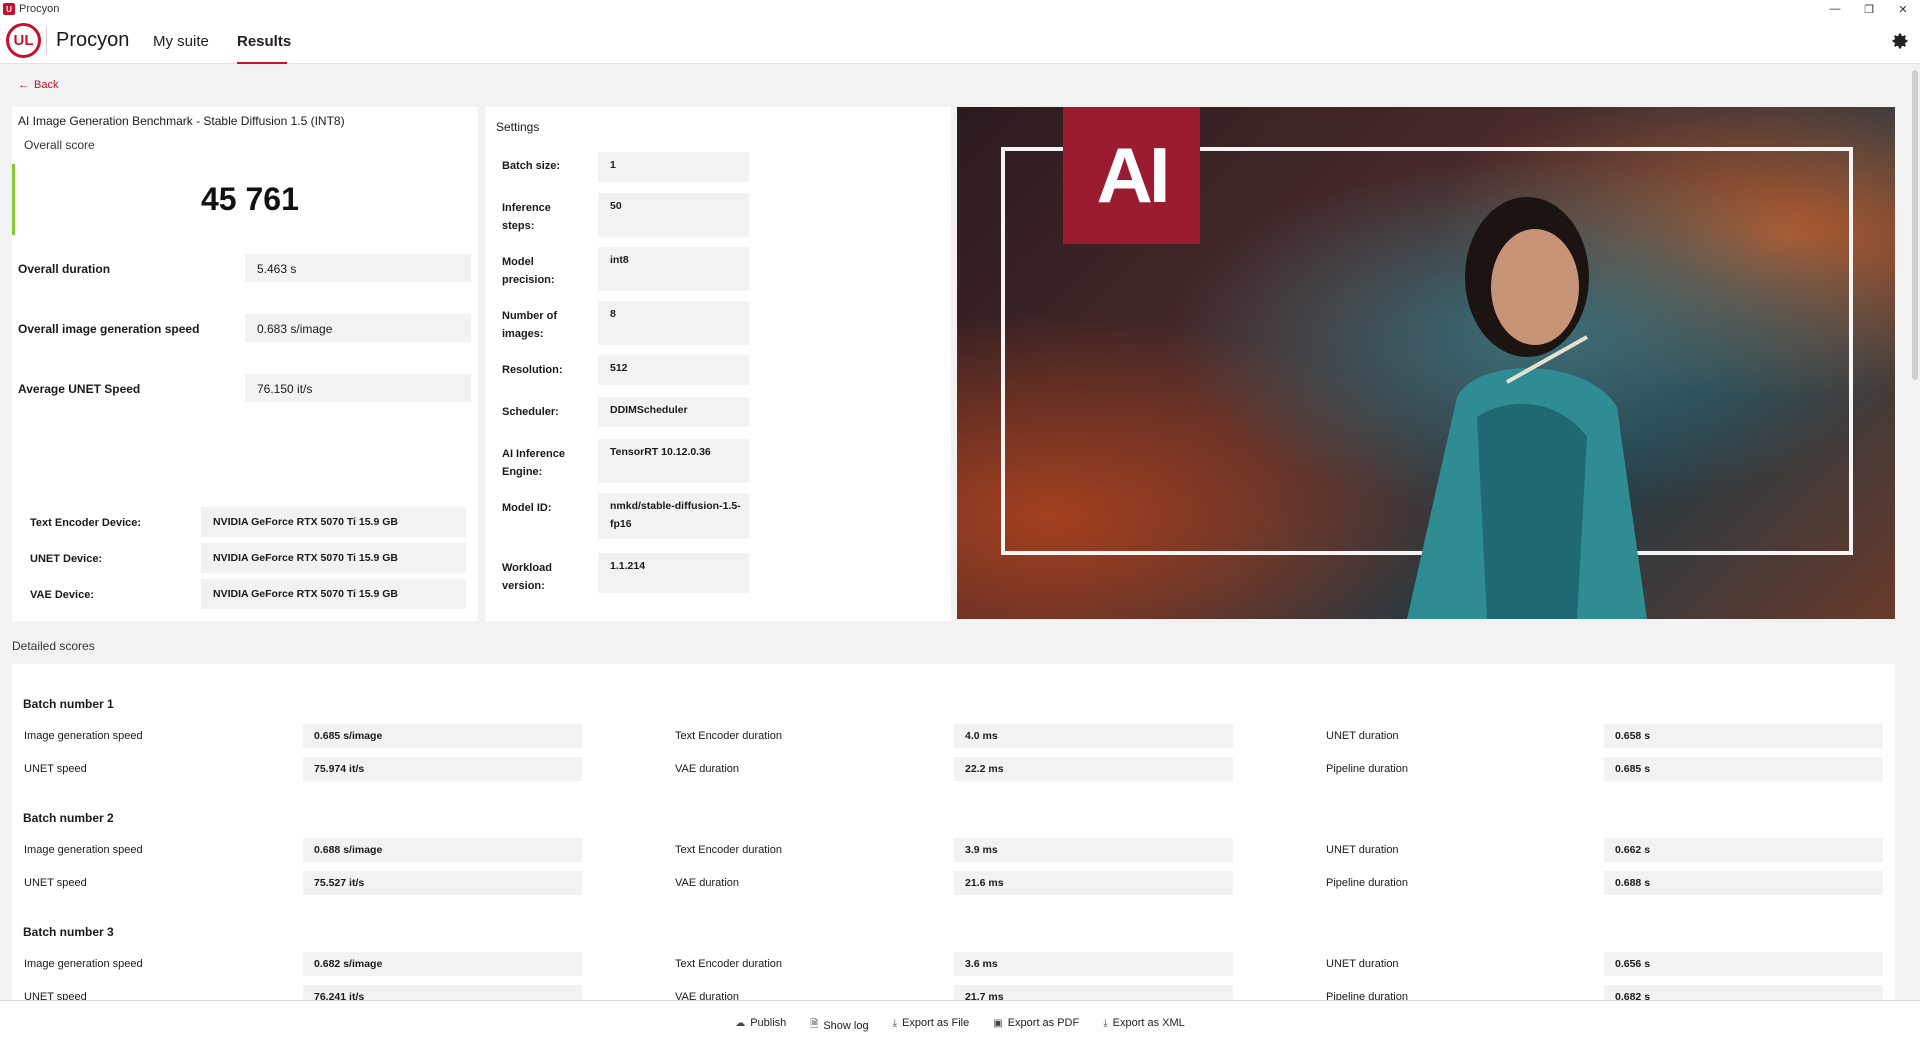 This screenshot has height=1044, width=1920. I want to click on setting-label: AI Inference Engine:, so click(533, 463).